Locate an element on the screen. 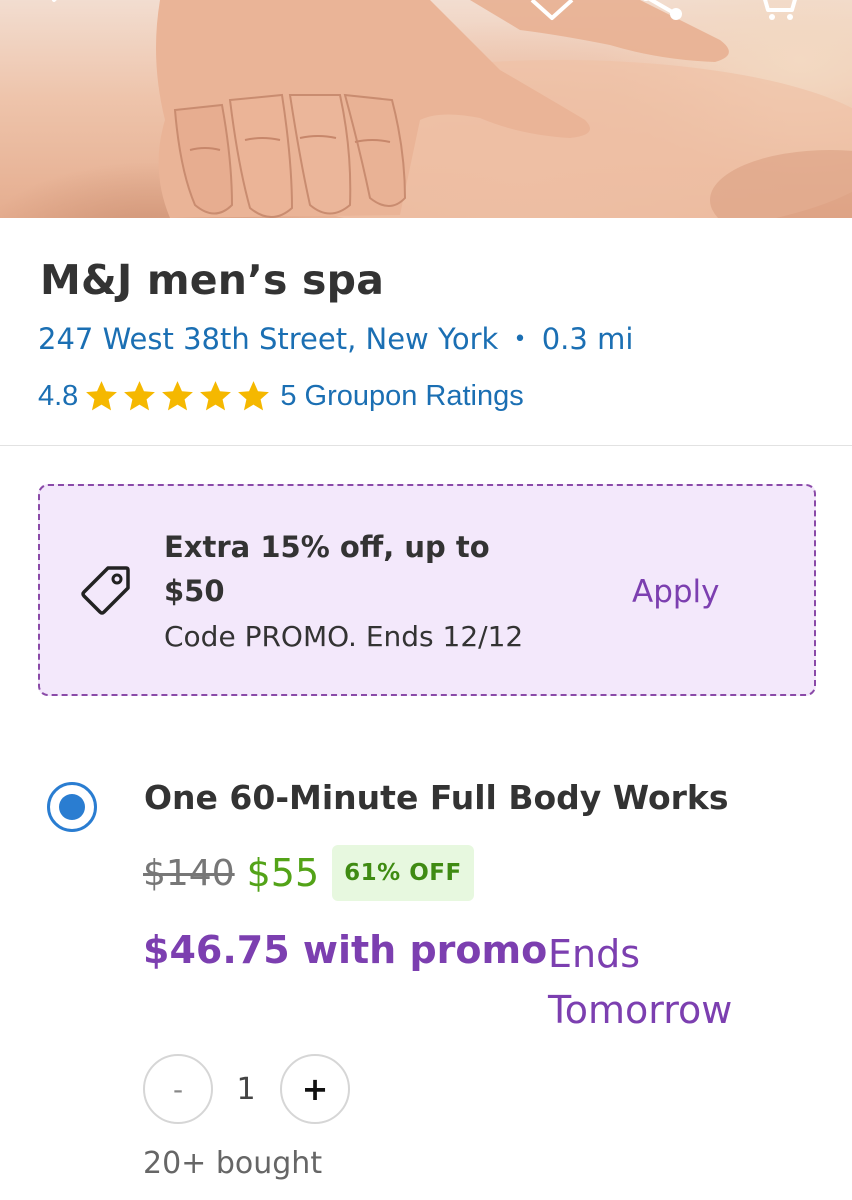 This screenshot has height=1200, width=852. deal-price: $55 is located at coordinates (283, 873).